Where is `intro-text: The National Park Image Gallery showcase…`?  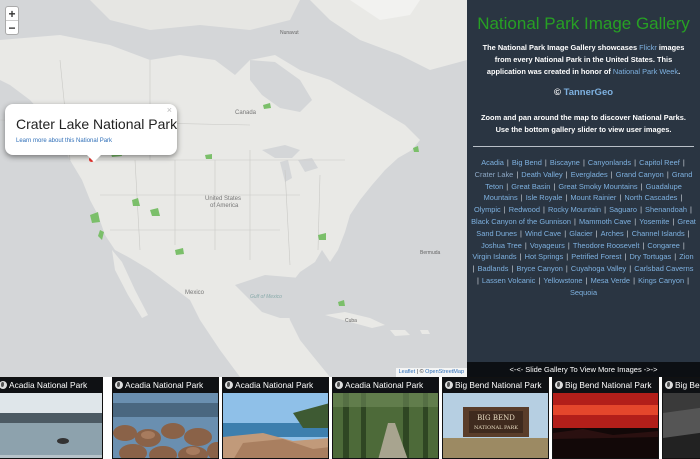
intro-text: The National Park Image Gallery showcase… is located at coordinates (583, 60).